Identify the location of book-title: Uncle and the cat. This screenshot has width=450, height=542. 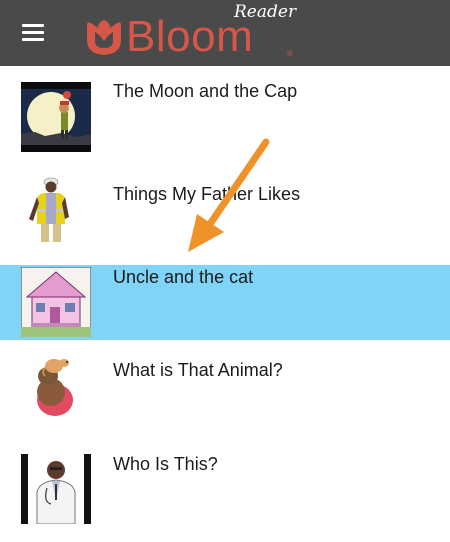
(183, 277).